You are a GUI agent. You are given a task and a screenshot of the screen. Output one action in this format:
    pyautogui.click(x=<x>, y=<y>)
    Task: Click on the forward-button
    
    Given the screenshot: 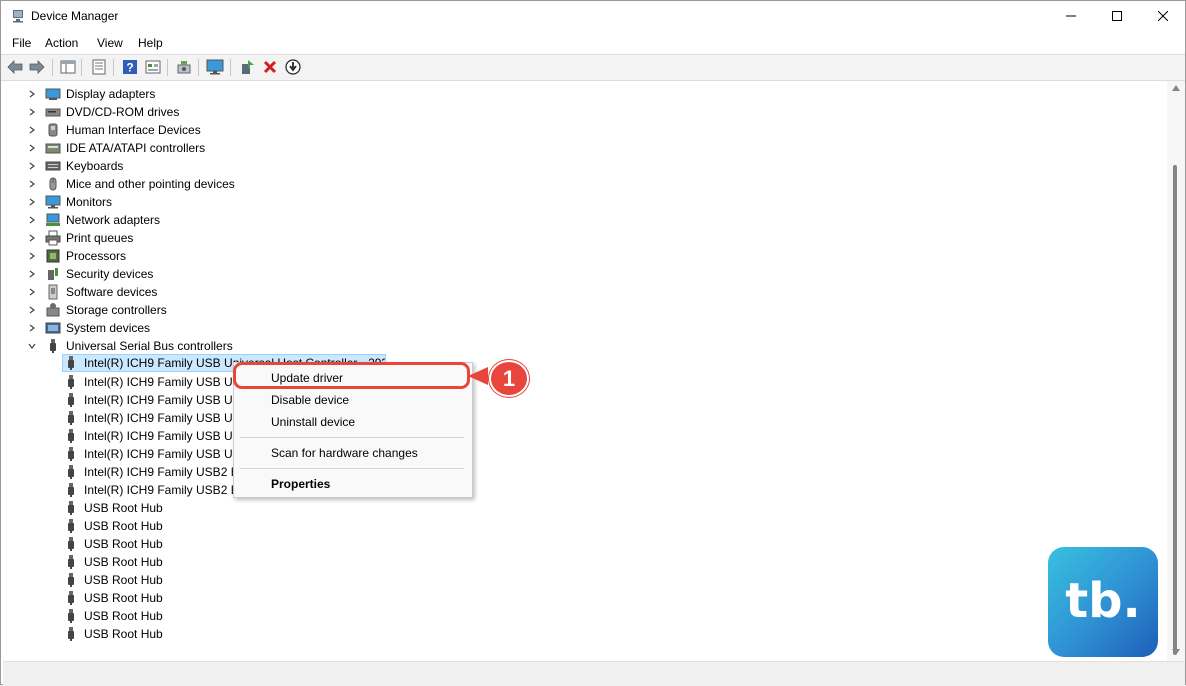 What is the action you would take?
    pyautogui.click(x=37, y=67)
    